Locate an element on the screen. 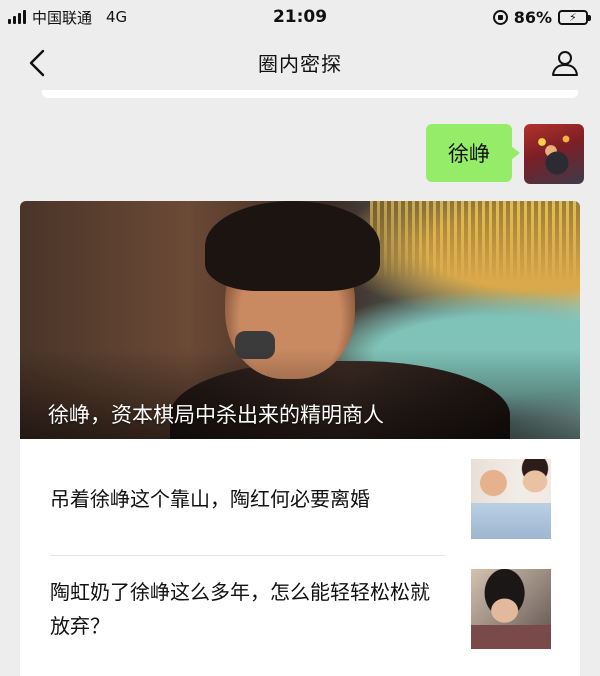 This screenshot has height=676, width=600. carrier-name: 中国联通 is located at coordinates (62, 17).